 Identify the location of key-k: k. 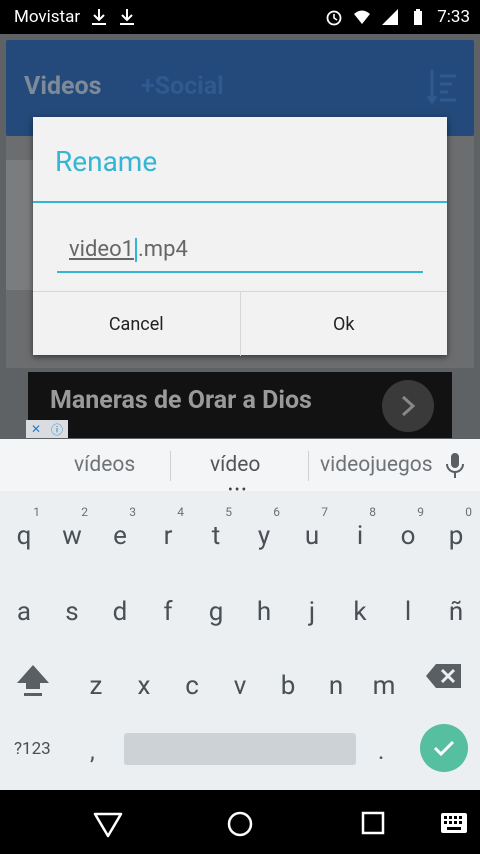
(360, 610).